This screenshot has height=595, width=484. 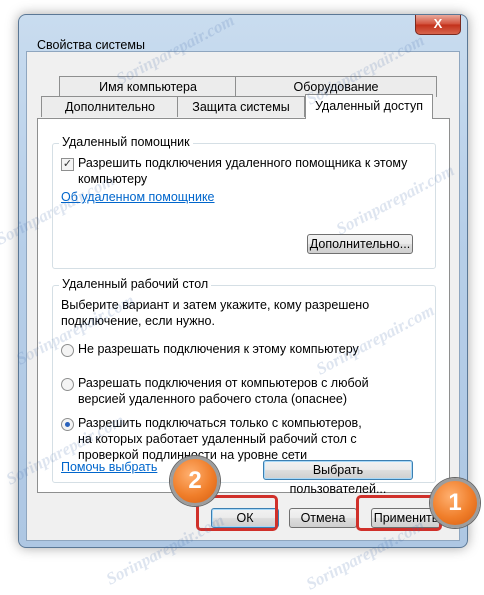 I want to click on remote-desktop-legend: Удаленный рабочий стол, so click(x=135, y=284).